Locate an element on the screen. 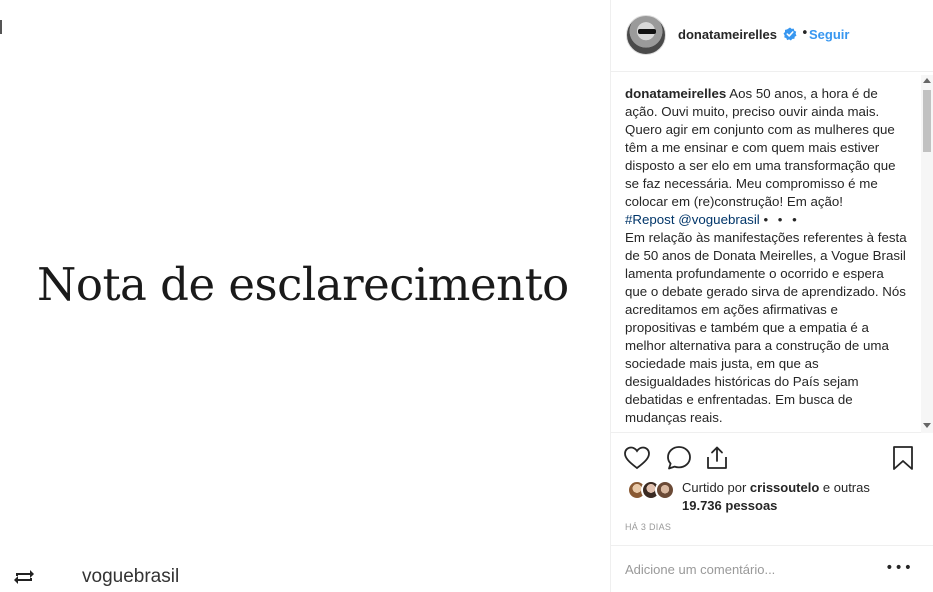  window-edge is located at coordinates (1, 296).